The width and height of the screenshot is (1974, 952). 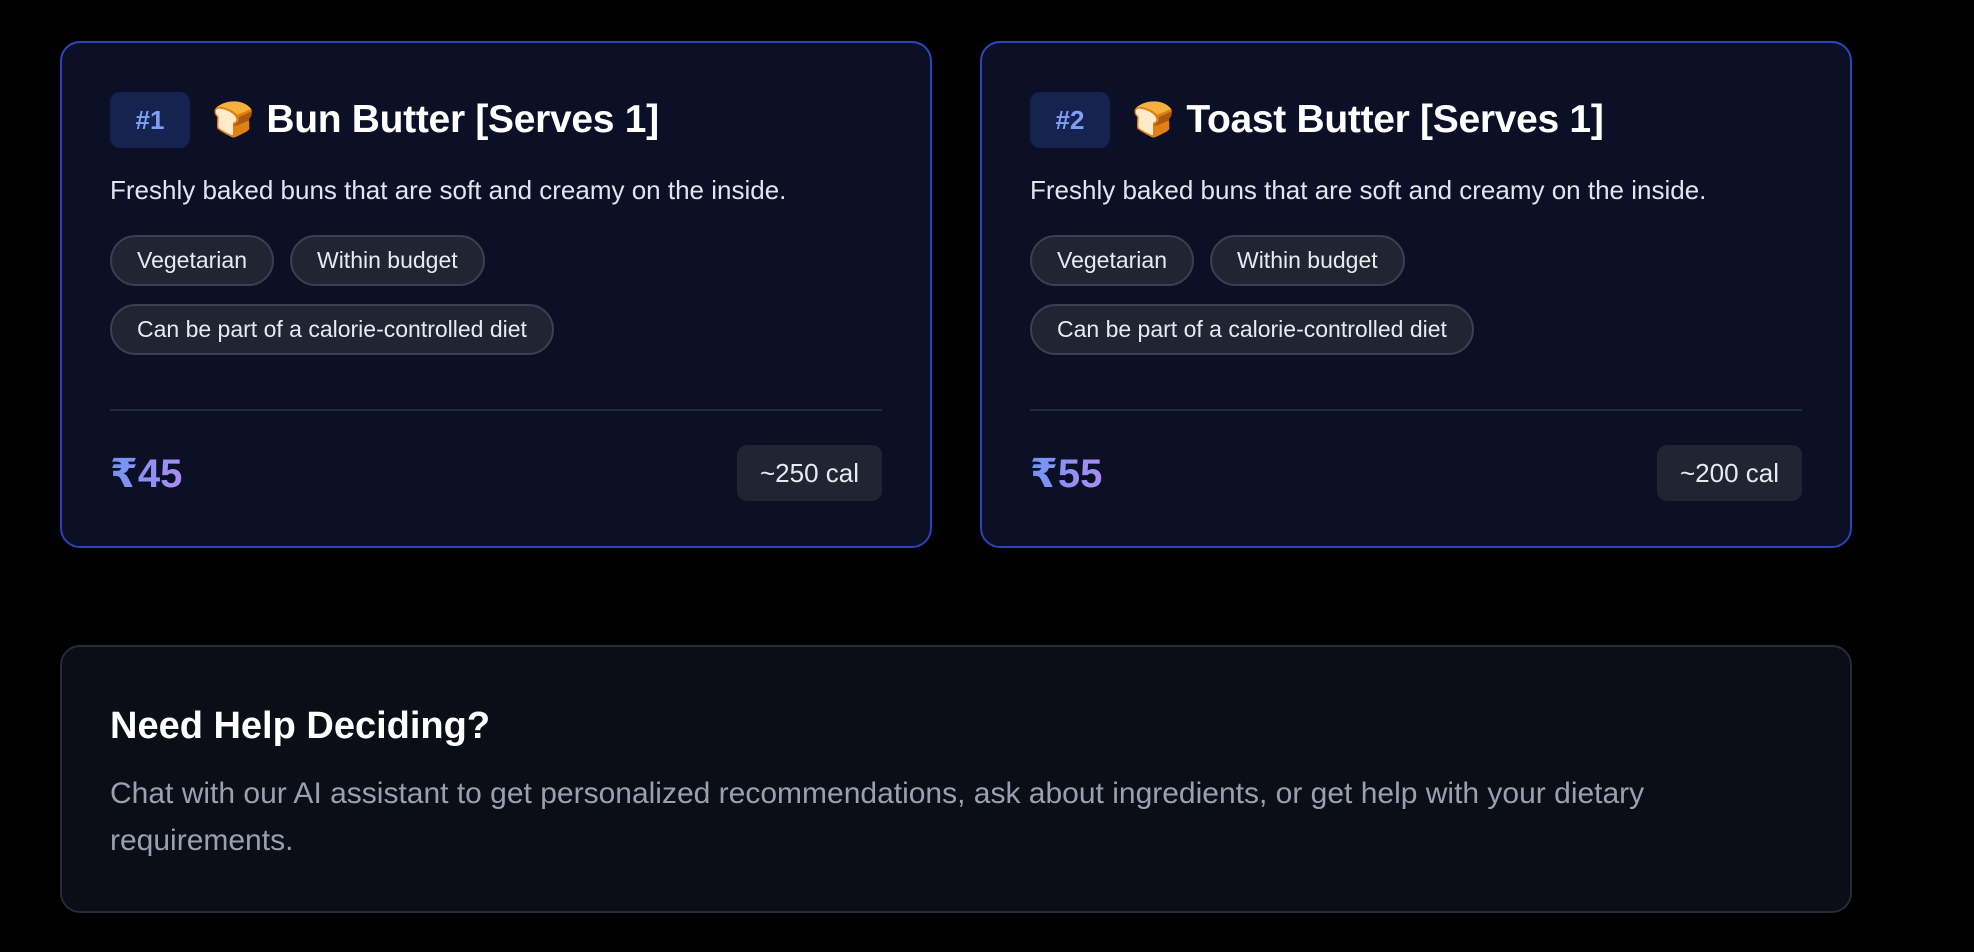 I want to click on item-price: ₹45, so click(x=146, y=474).